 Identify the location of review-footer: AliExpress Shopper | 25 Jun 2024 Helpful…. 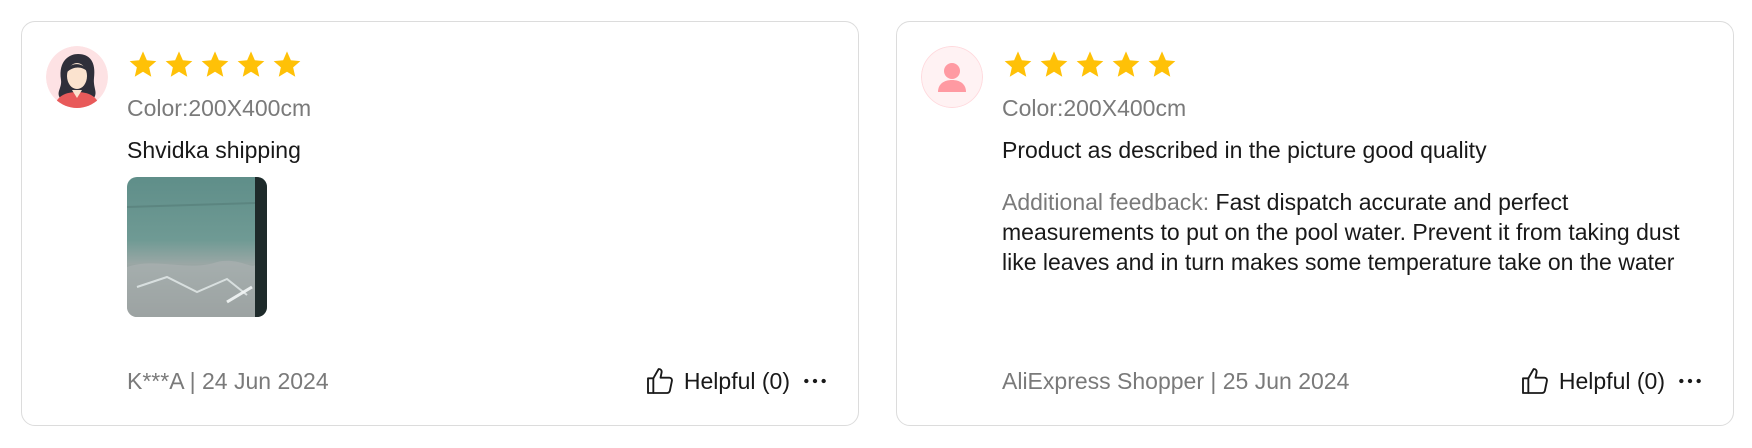
(1352, 381).